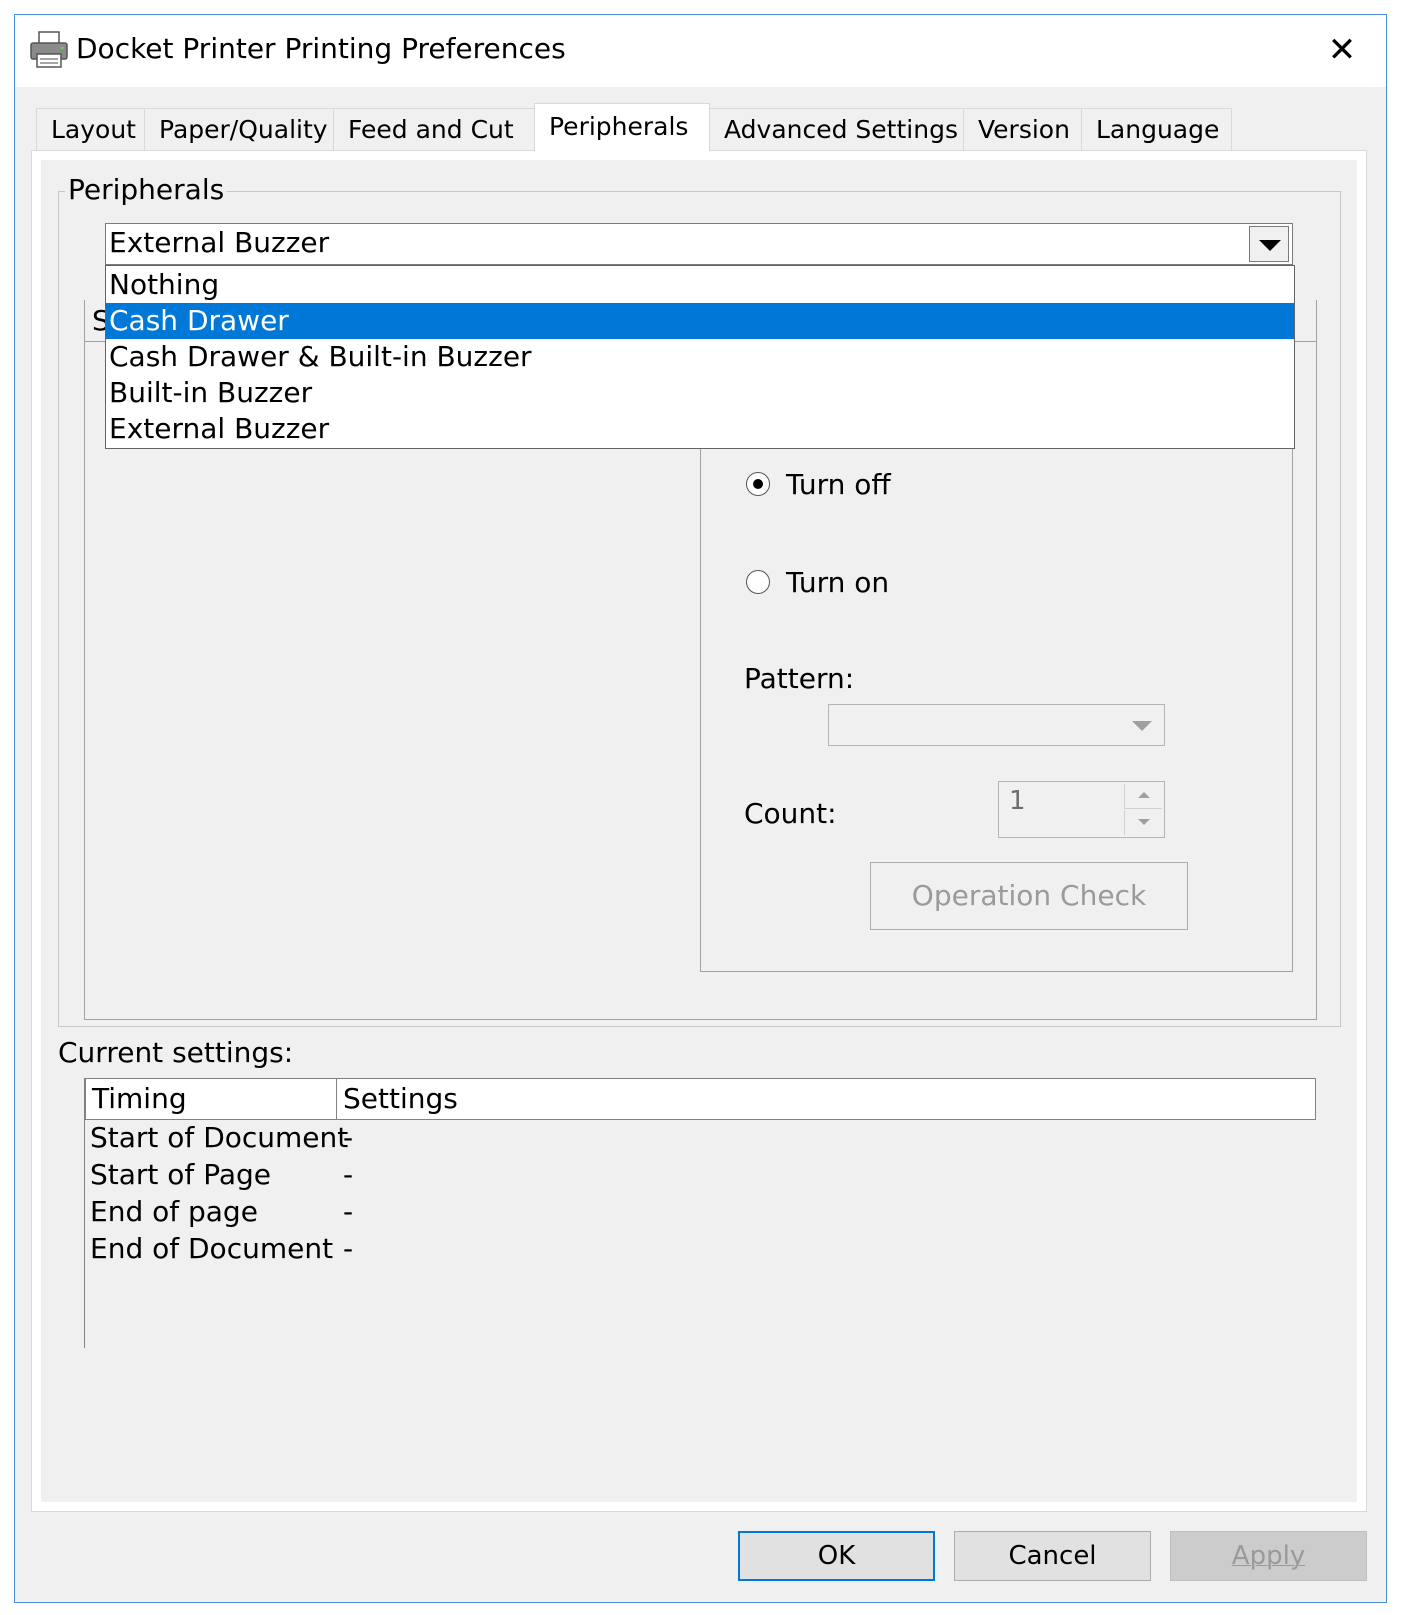 The width and height of the screenshot is (1401, 1615). Describe the element at coordinates (174, 1211) in the screenshot. I see `table-row-timing: End of page` at that location.